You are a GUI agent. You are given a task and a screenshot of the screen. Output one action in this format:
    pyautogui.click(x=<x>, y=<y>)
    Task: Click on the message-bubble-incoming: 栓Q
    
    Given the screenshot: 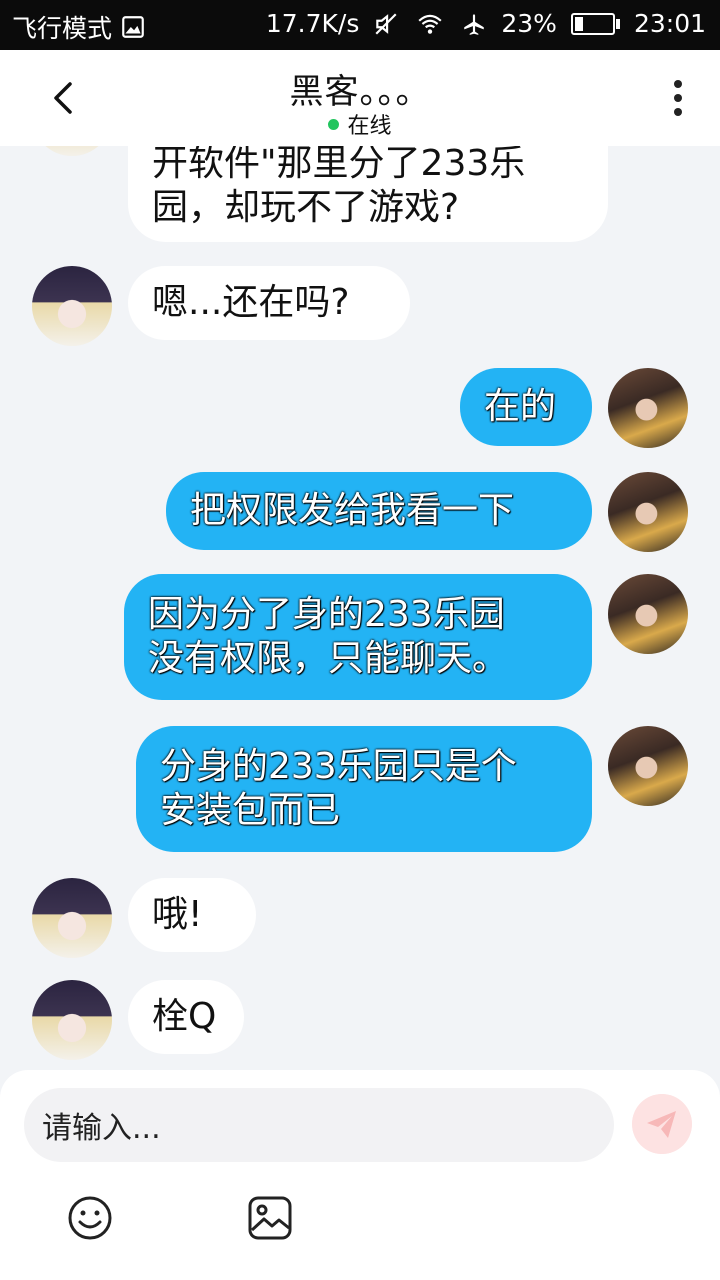 What is the action you would take?
    pyautogui.click(x=186, y=1017)
    